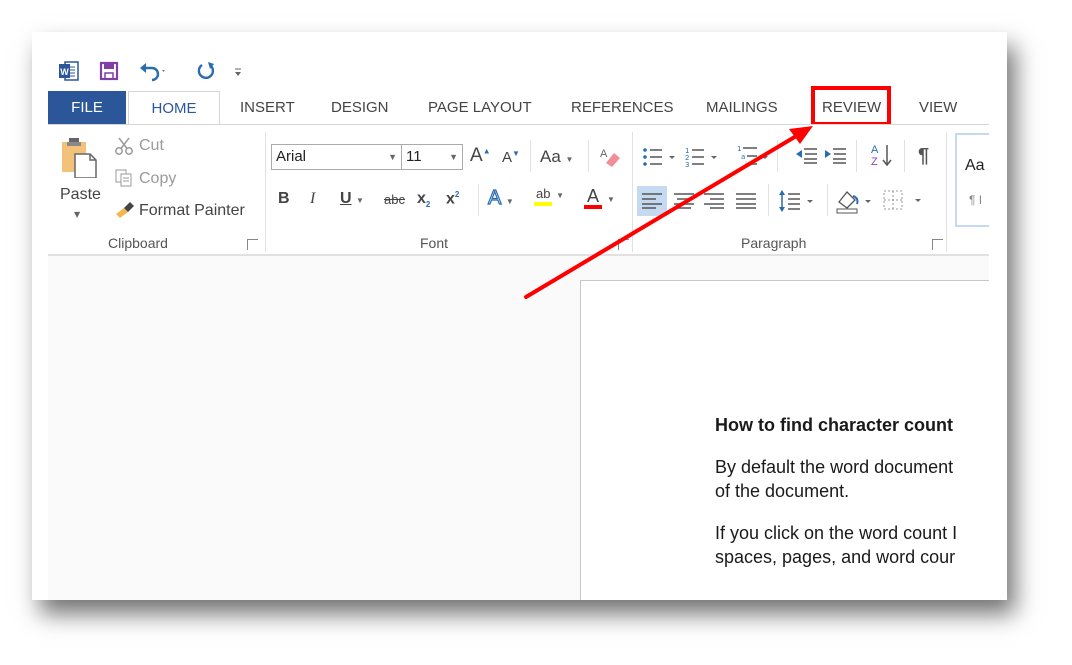 The image size is (1072, 665). I want to click on svg-text: Z, so click(874, 162).